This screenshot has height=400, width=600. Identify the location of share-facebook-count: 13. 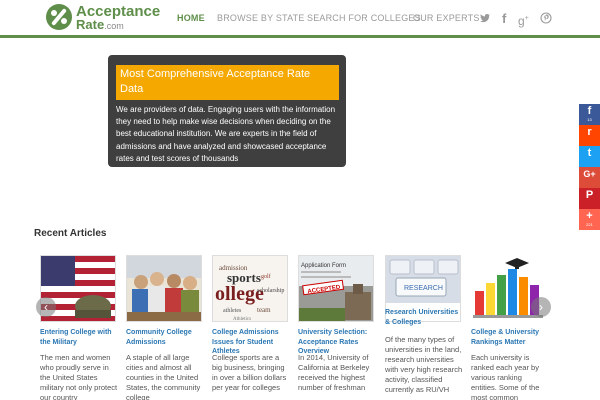
(589, 119).